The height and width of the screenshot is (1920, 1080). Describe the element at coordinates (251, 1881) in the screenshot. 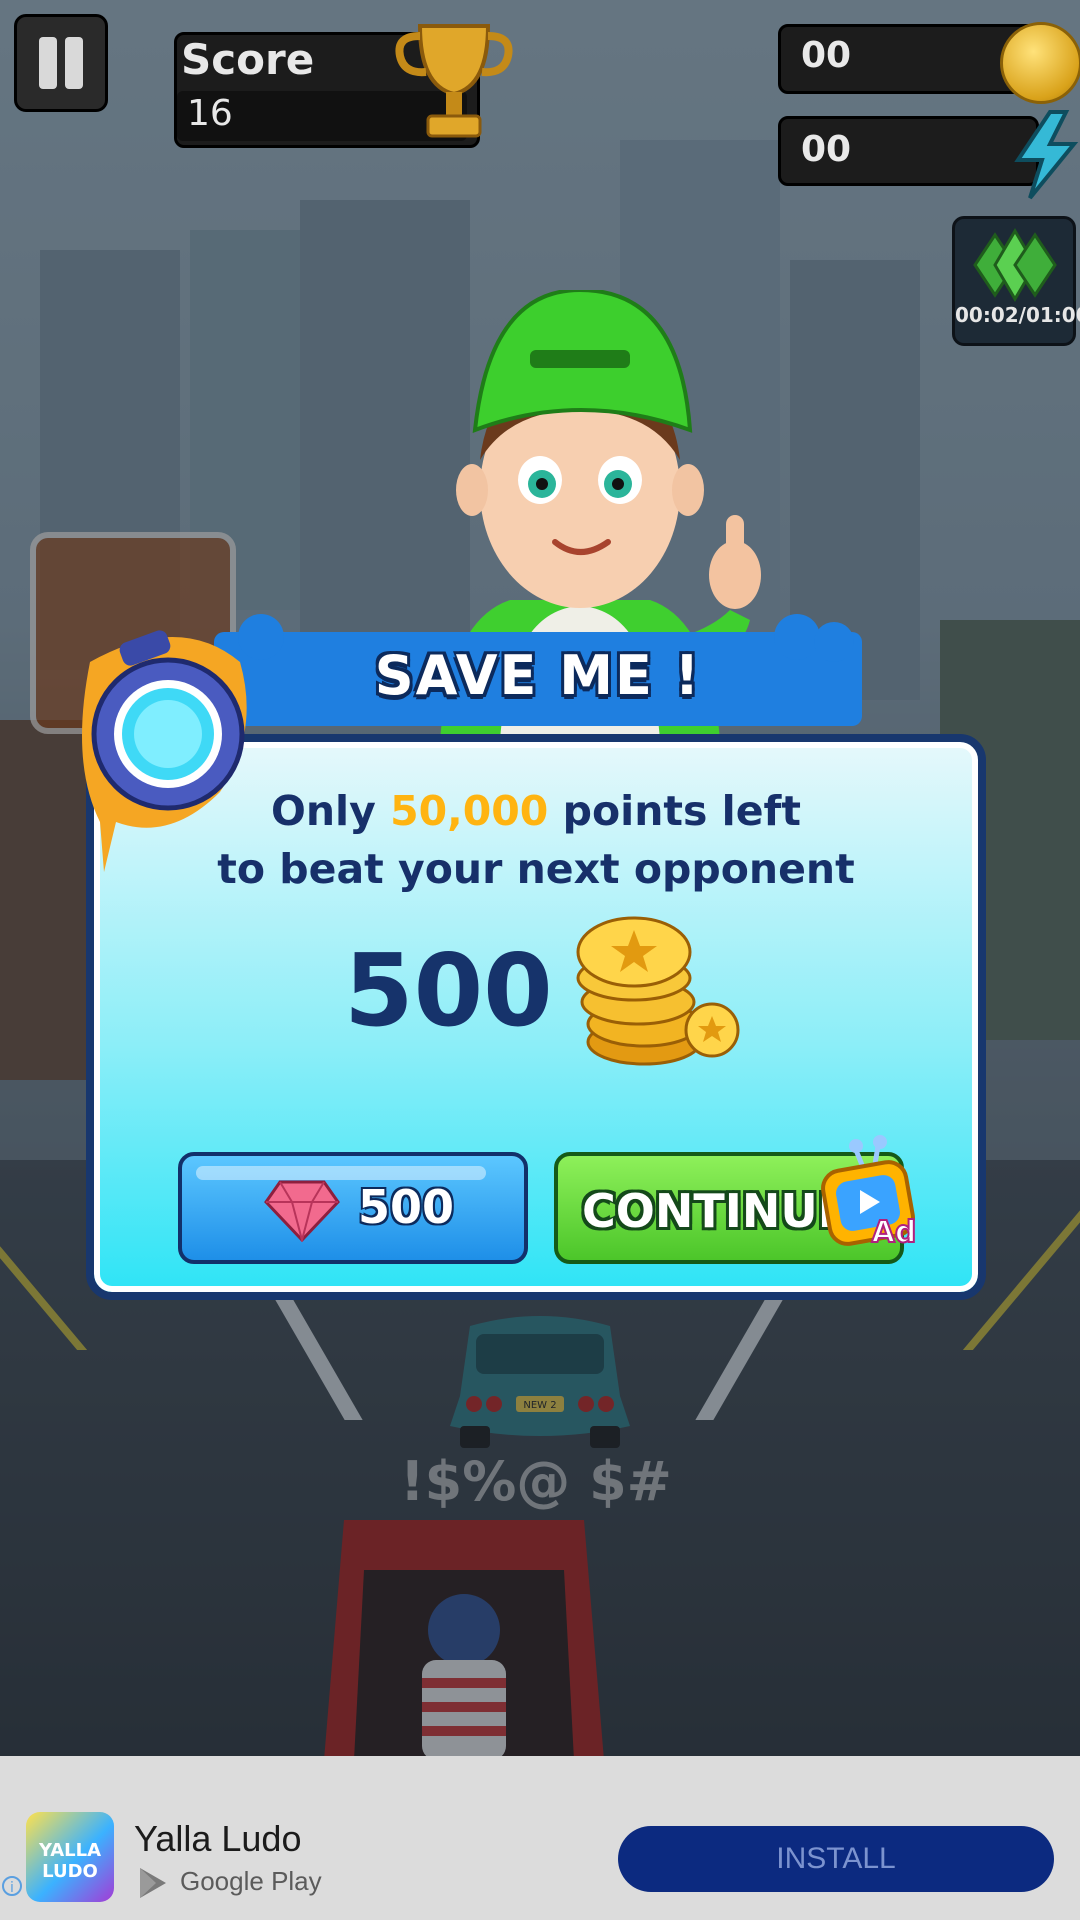

I see `ad-store-name: Google Play` at that location.